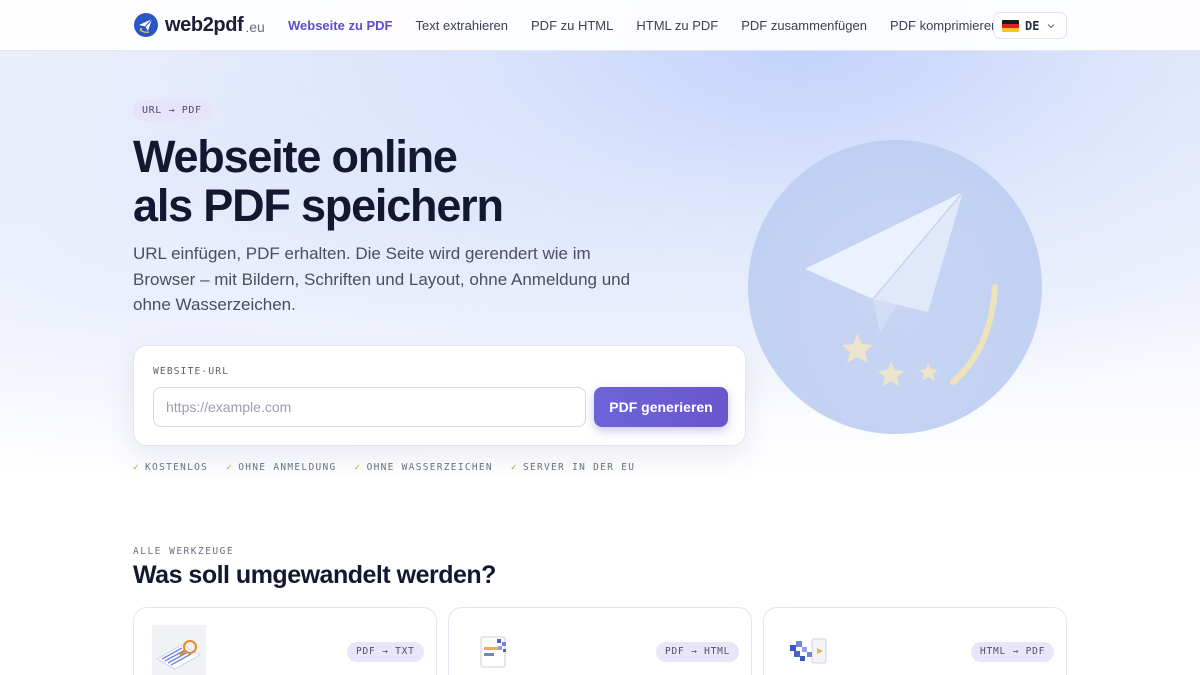  I want to click on tool-badge: PDF → TXT, so click(385, 652).